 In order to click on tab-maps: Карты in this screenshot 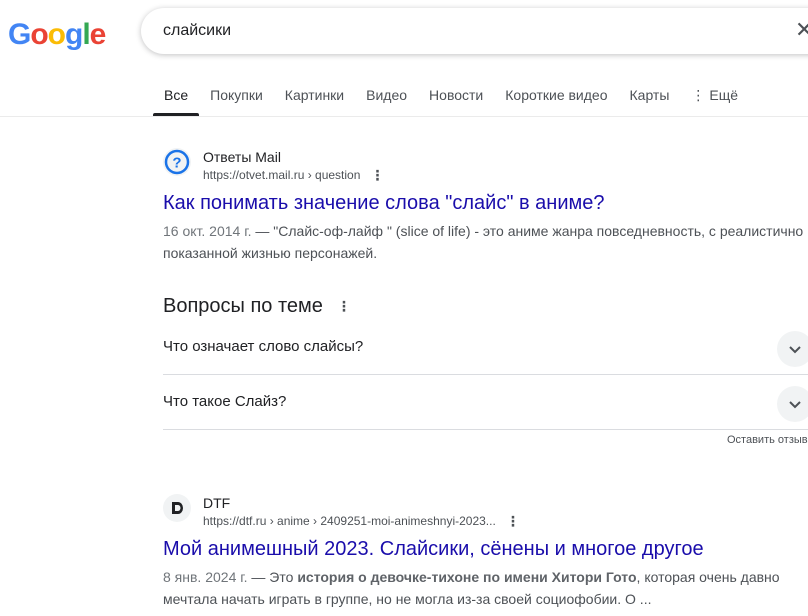, I will do `click(650, 101)`.